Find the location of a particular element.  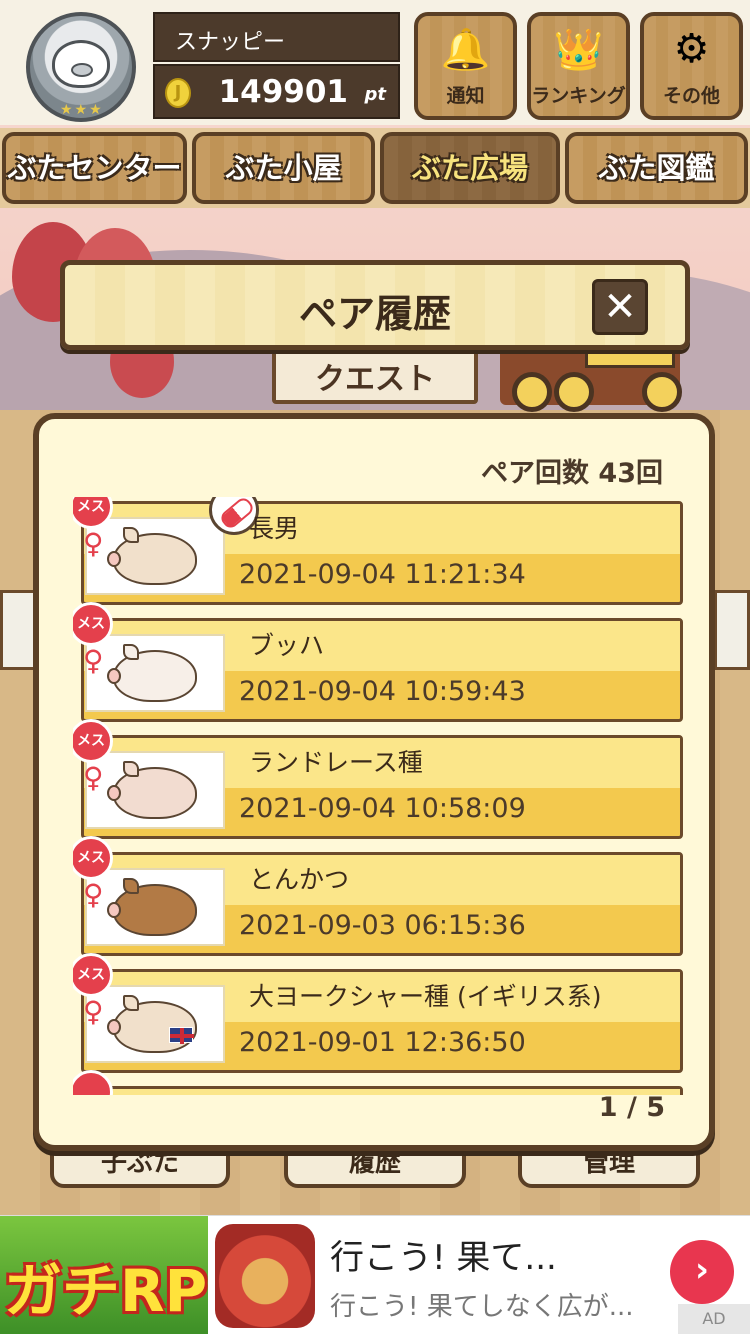

uk-flag-icon is located at coordinates (181, 1035).